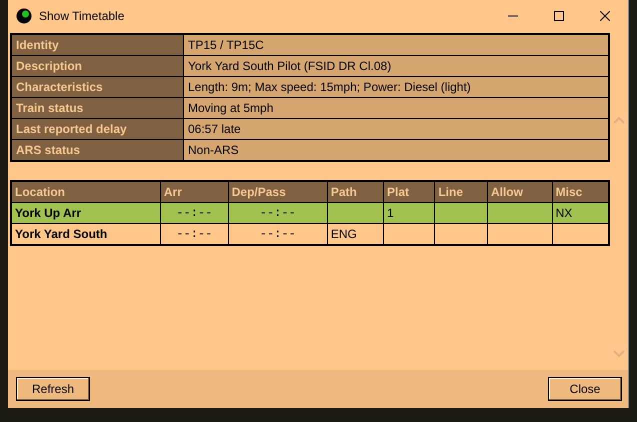 This screenshot has width=637, height=422. I want to click on detail-value: Moving at 5mph, so click(396, 108).